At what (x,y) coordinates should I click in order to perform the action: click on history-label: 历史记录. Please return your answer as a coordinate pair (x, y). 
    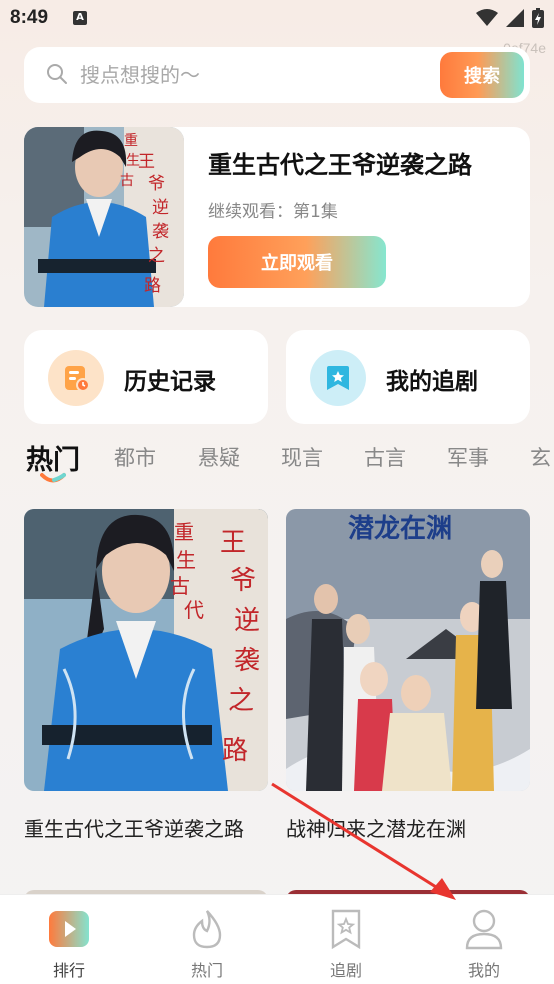
    Looking at the image, I should click on (170, 382).